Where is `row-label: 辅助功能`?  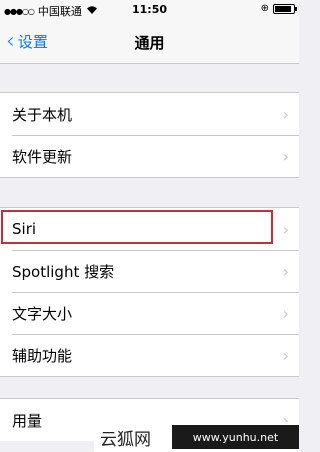
row-label: 辅助功能 is located at coordinates (42, 355).